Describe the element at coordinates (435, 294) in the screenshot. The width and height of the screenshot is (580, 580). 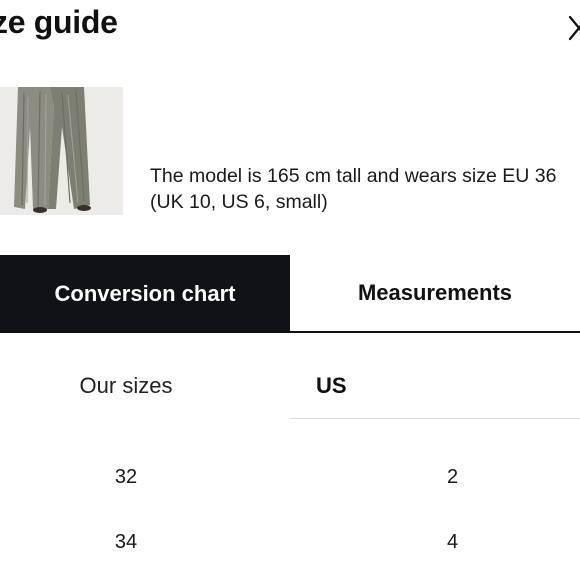
I see `tab-measurements: Measurements` at that location.